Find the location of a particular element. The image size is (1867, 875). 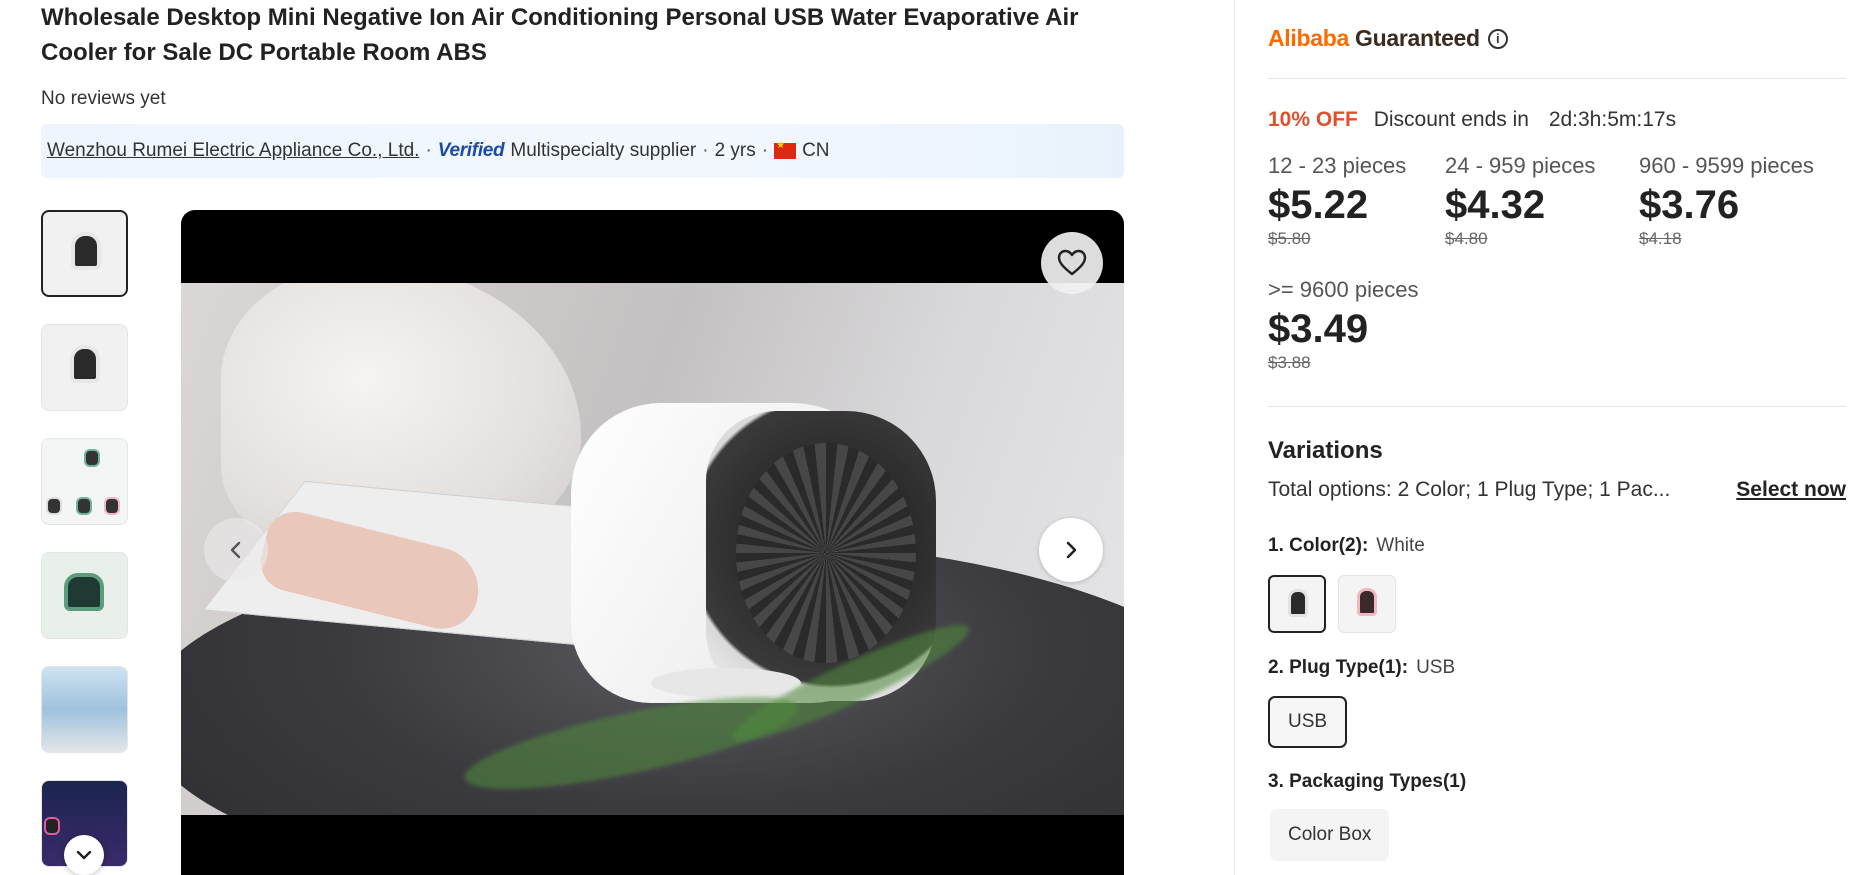

plug-type-usb-option: USB is located at coordinates (1308, 722).